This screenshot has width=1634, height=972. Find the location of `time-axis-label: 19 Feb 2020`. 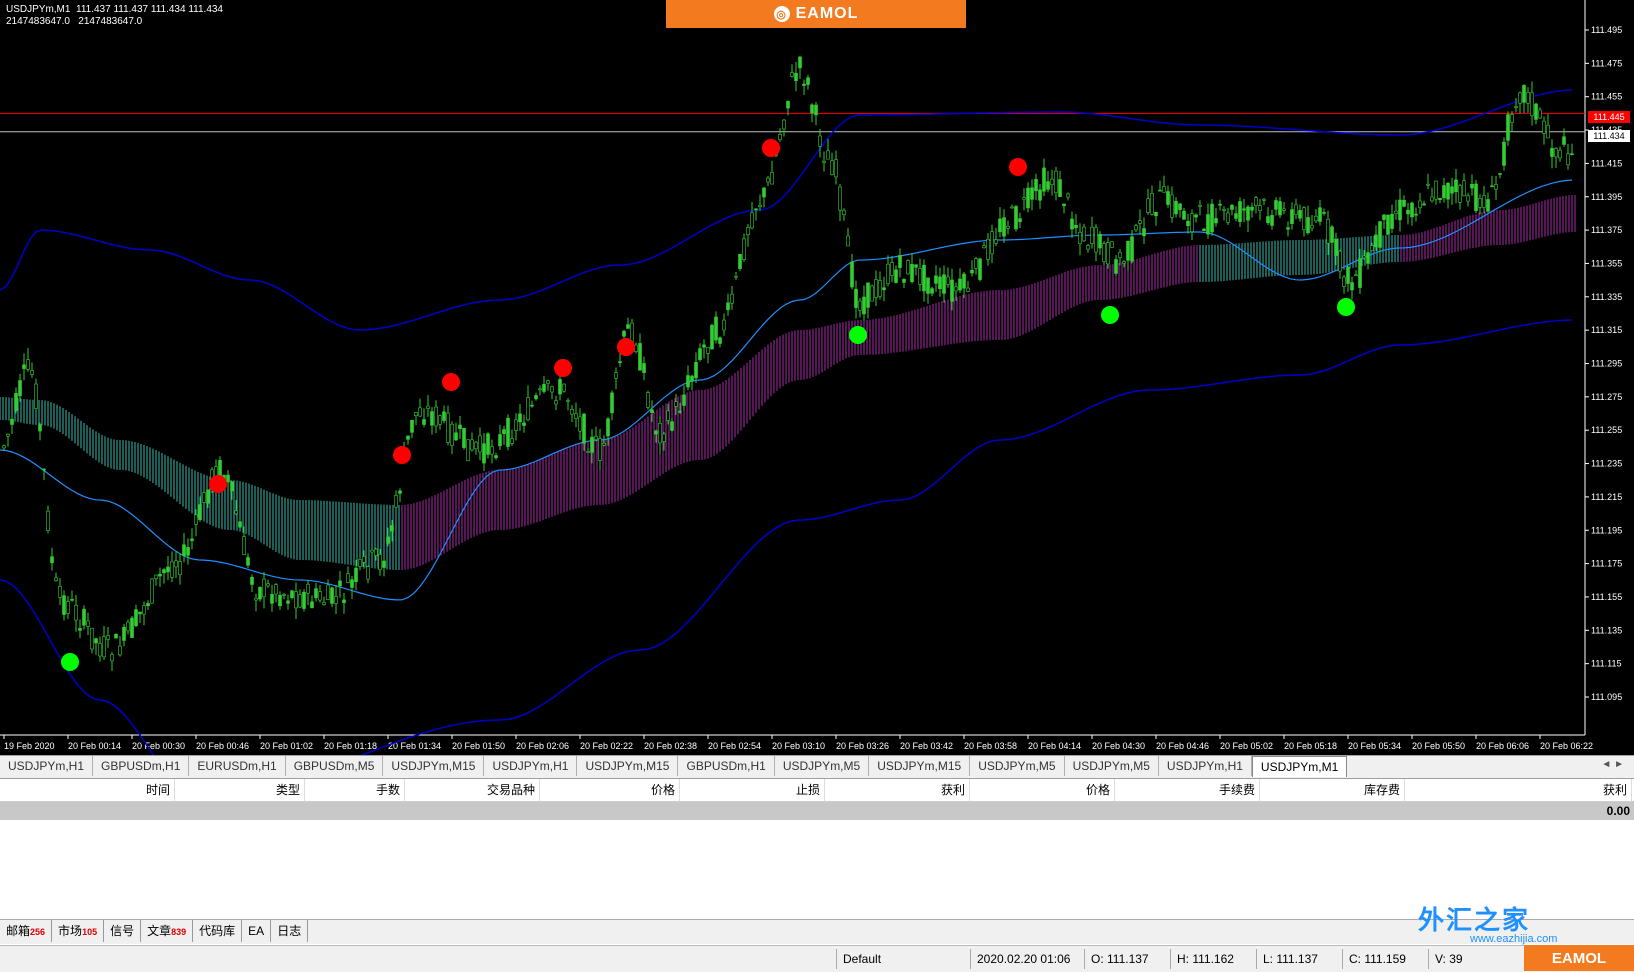

time-axis-label: 19 Feb 2020 is located at coordinates (29, 746).